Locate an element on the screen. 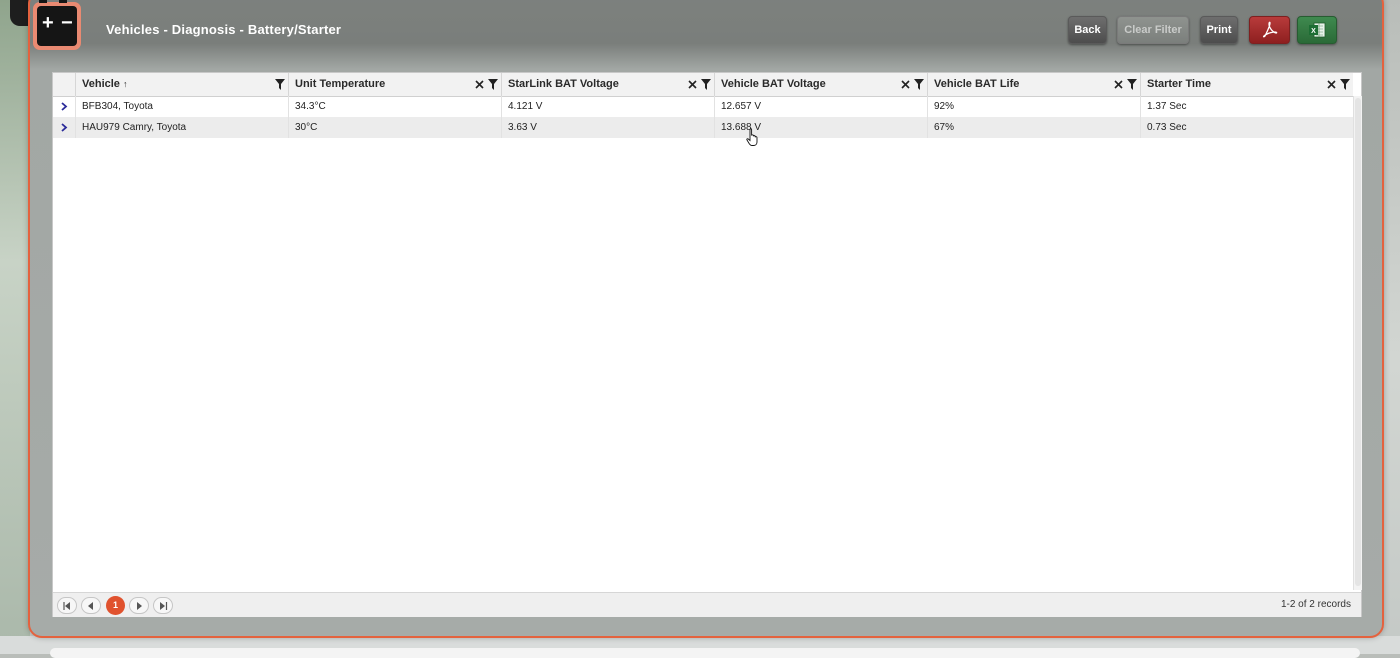  column-header-vehicle-bat-life: Vehicle BAT Life is located at coordinates (1033, 84).